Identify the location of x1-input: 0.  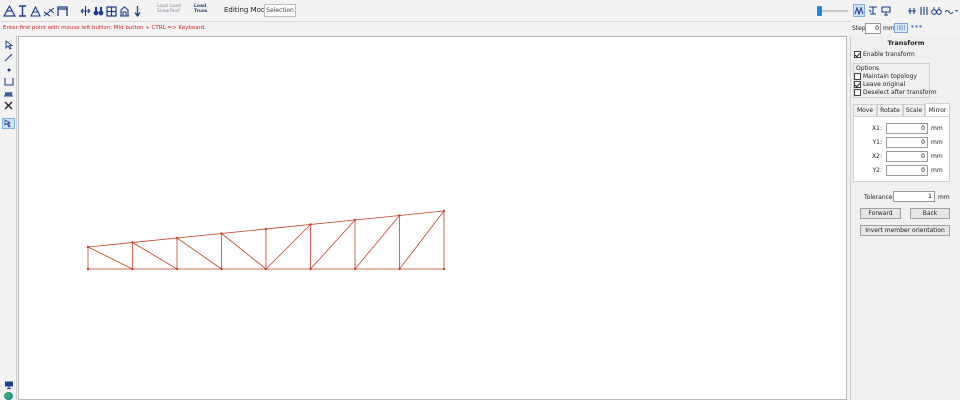
(907, 128).